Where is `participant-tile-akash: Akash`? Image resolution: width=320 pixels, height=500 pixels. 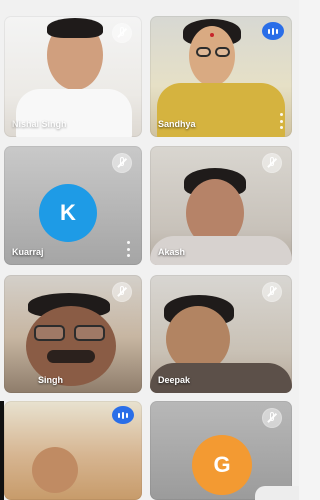 participant-tile-akash: Akash is located at coordinates (221, 205).